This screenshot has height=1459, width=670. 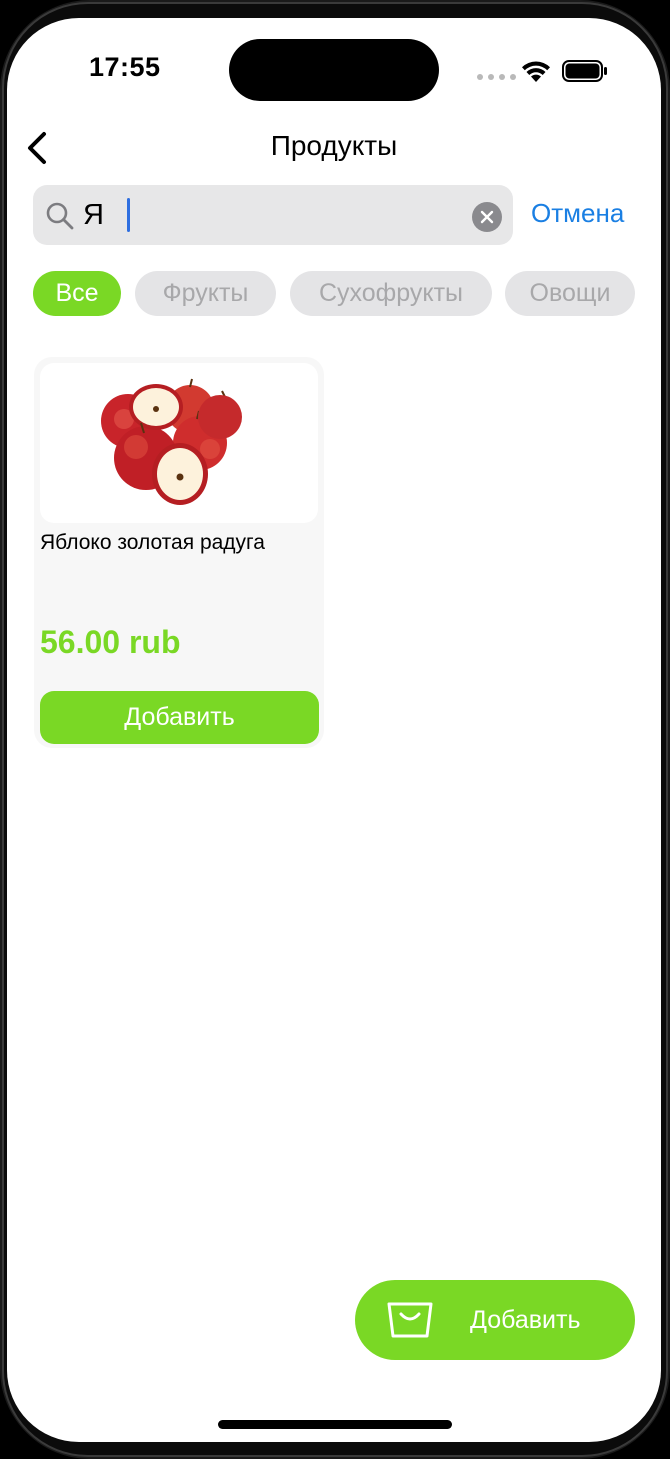 I want to click on close-icon, so click(x=487, y=217).